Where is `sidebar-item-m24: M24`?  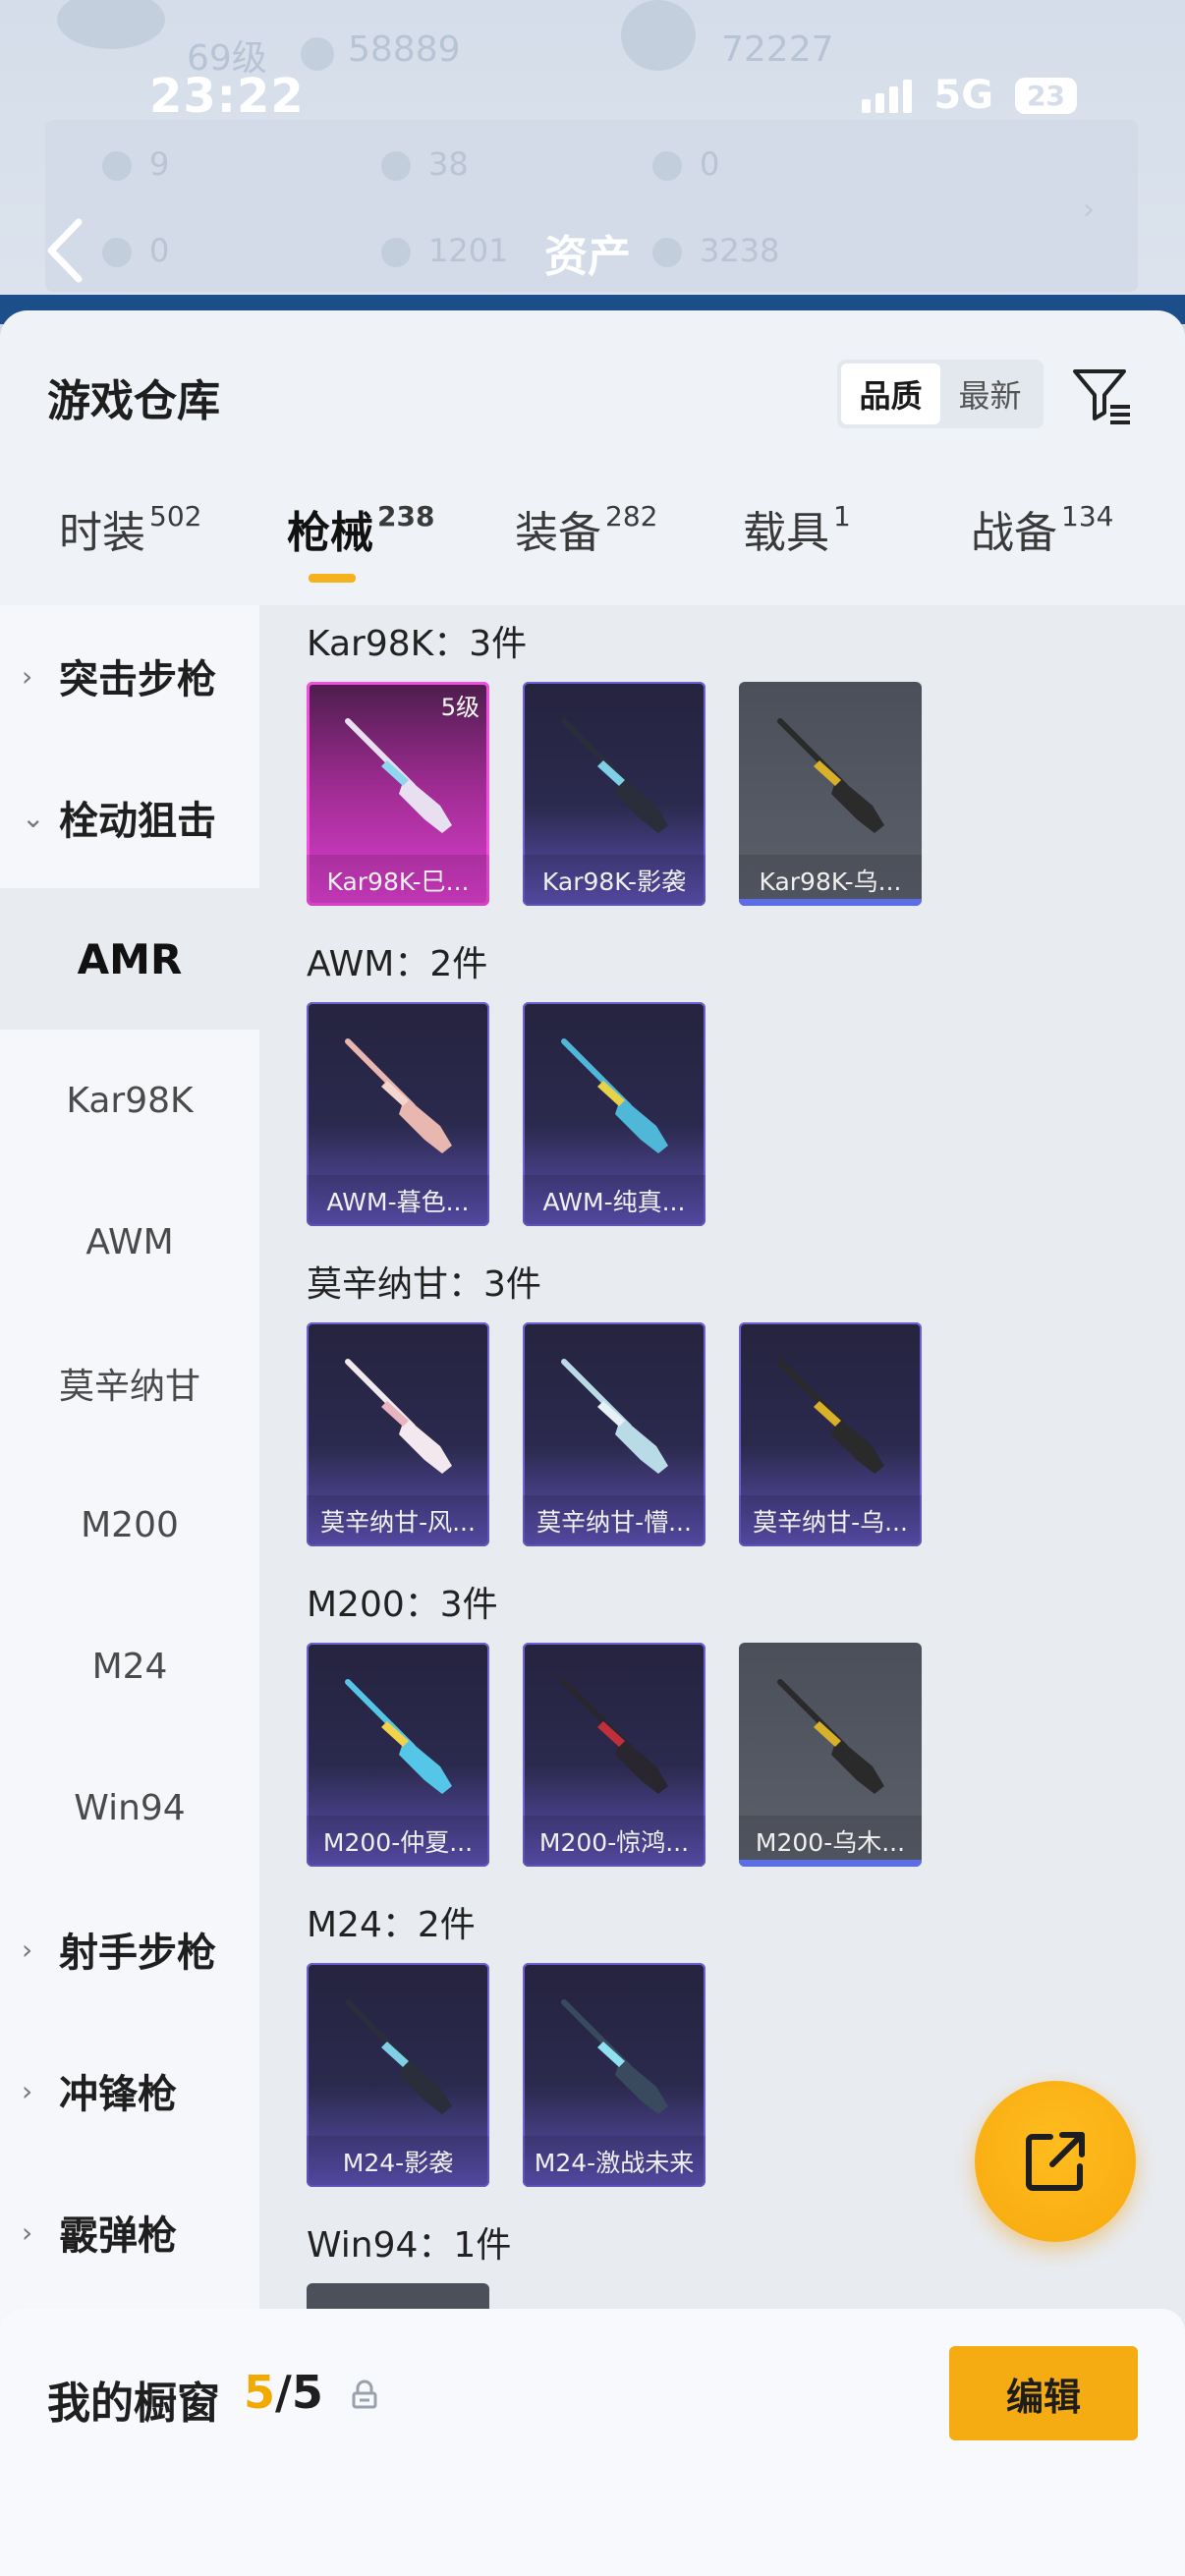
sidebar-item-m24: M24 is located at coordinates (130, 1666).